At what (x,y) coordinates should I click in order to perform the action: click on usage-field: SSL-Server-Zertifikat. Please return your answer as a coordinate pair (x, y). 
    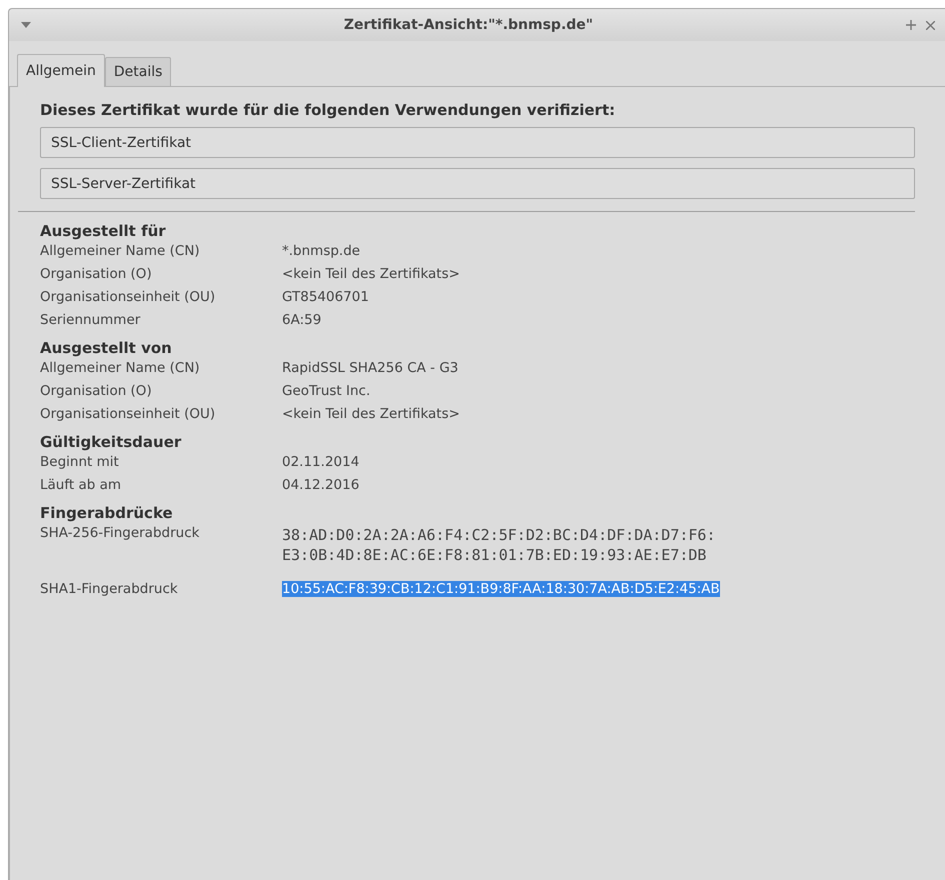
    Looking at the image, I should click on (477, 183).